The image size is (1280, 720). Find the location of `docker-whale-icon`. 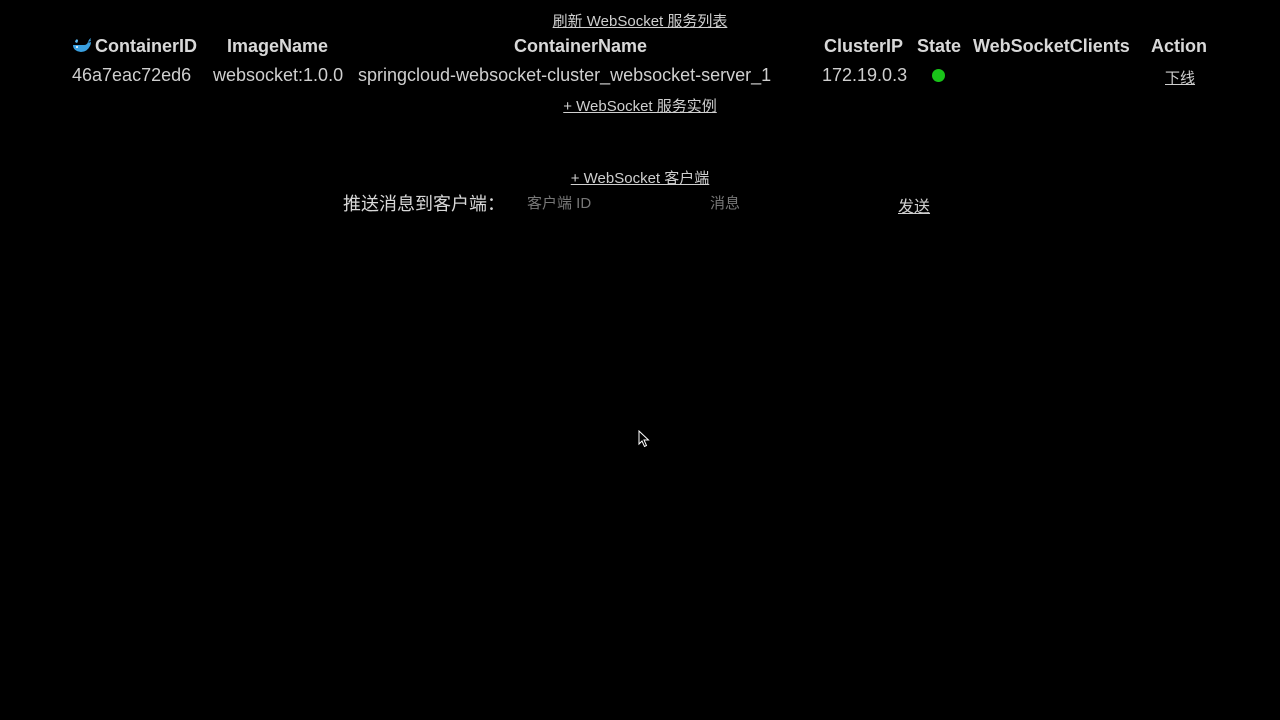

docker-whale-icon is located at coordinates (82, 45).